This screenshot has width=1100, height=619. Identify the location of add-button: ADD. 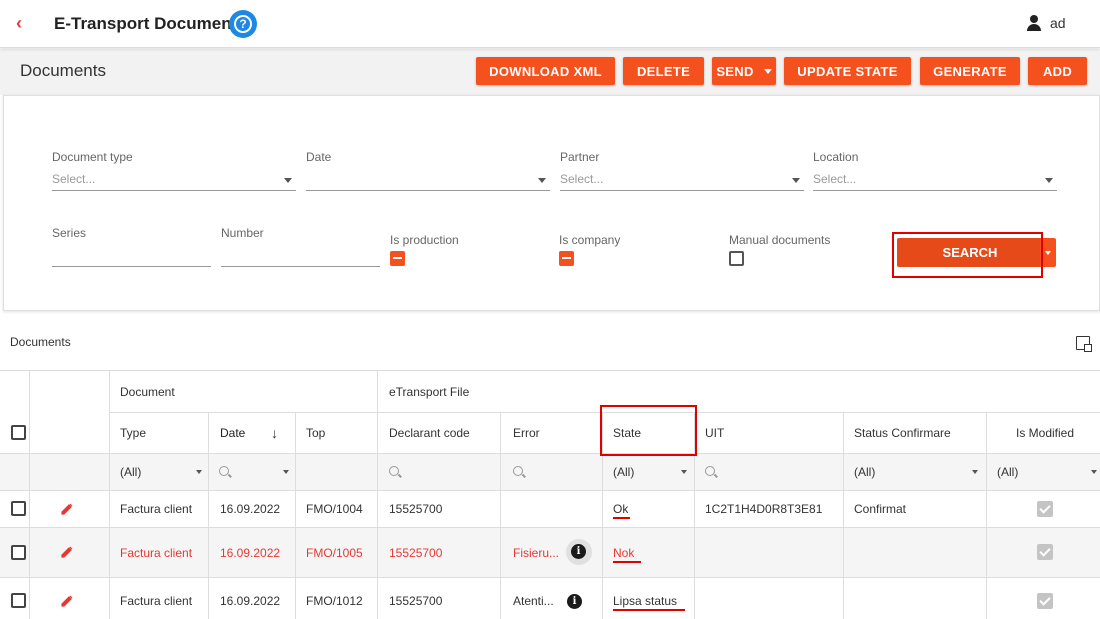
(1057, 71).